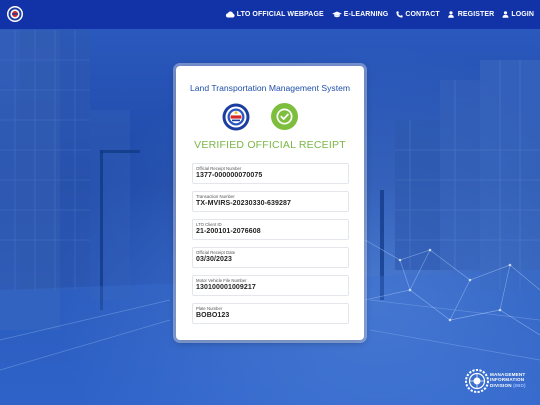 This screenshot has width=540, height=405. What do you see at coordinates (209, 308) in the screenshot?
I see `field-label: Plate Number` at bounding box center [209, 308].